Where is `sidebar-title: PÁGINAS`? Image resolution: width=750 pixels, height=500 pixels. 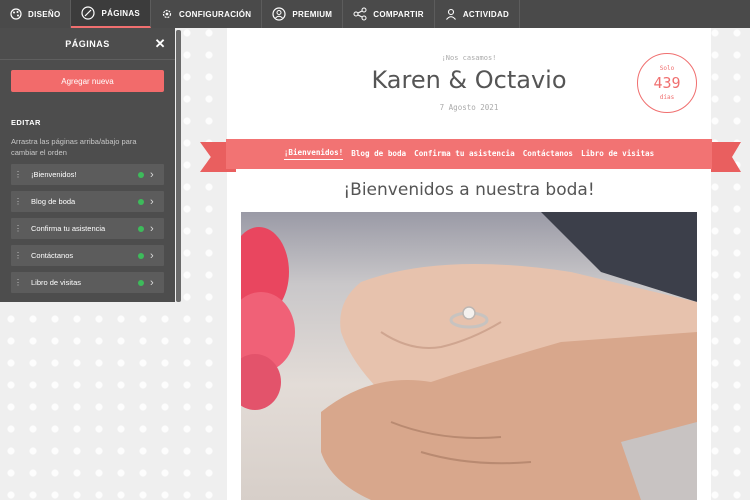 sidebar-title: PÁGINAS is located at coordinates (87, 43).